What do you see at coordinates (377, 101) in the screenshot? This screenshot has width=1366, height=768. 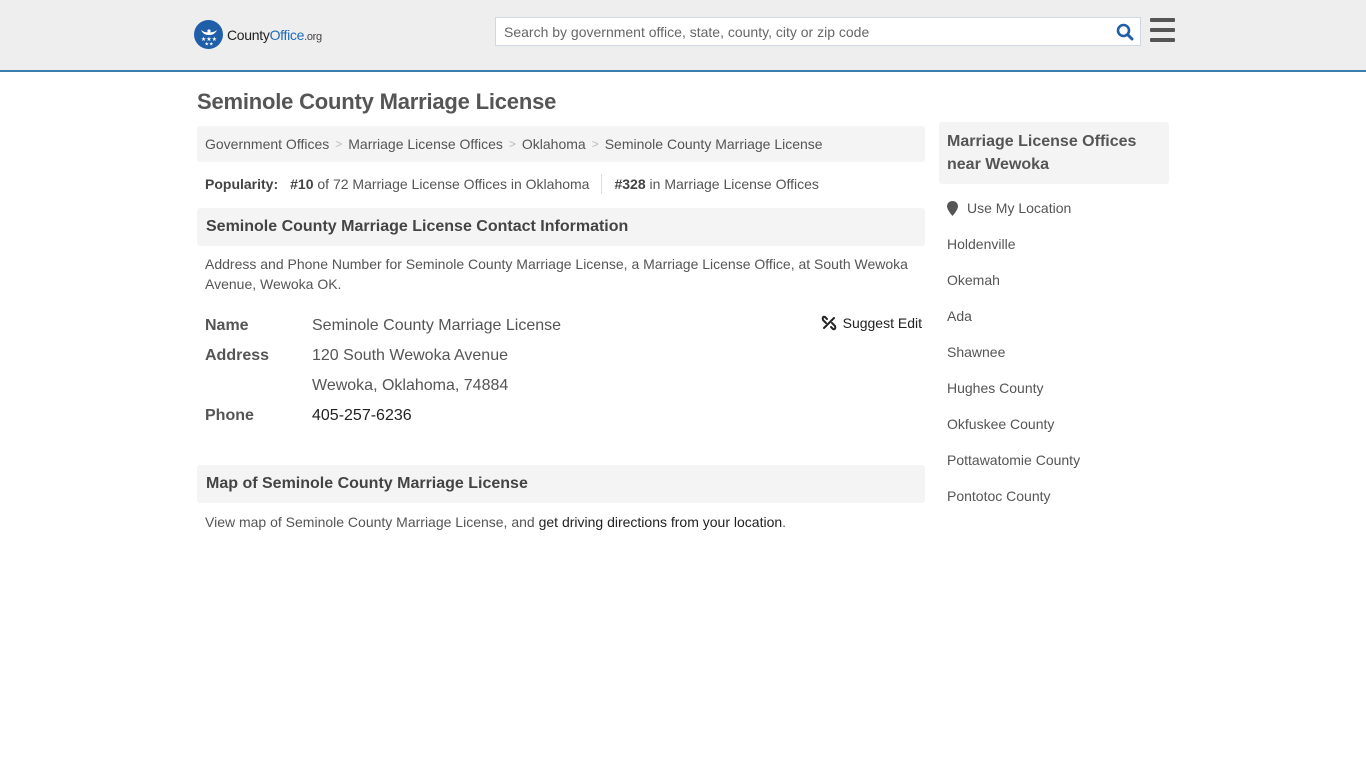 I see `page-title: Seminole County Marriage License` at bounding box center [377, 101].